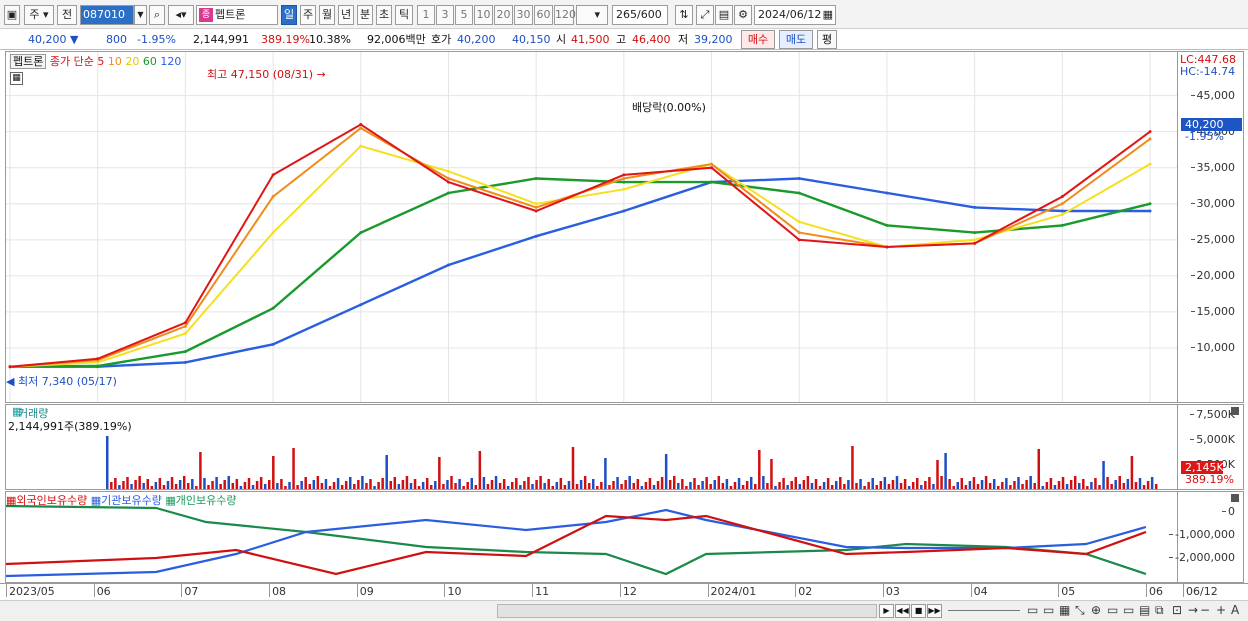 The width and height of the screenshot is (1248, 621). What do you see at coordinates (140, 15) in the screenshot?
I see `code-dropdown-icon: ▼` at bounding box center [140, 15].